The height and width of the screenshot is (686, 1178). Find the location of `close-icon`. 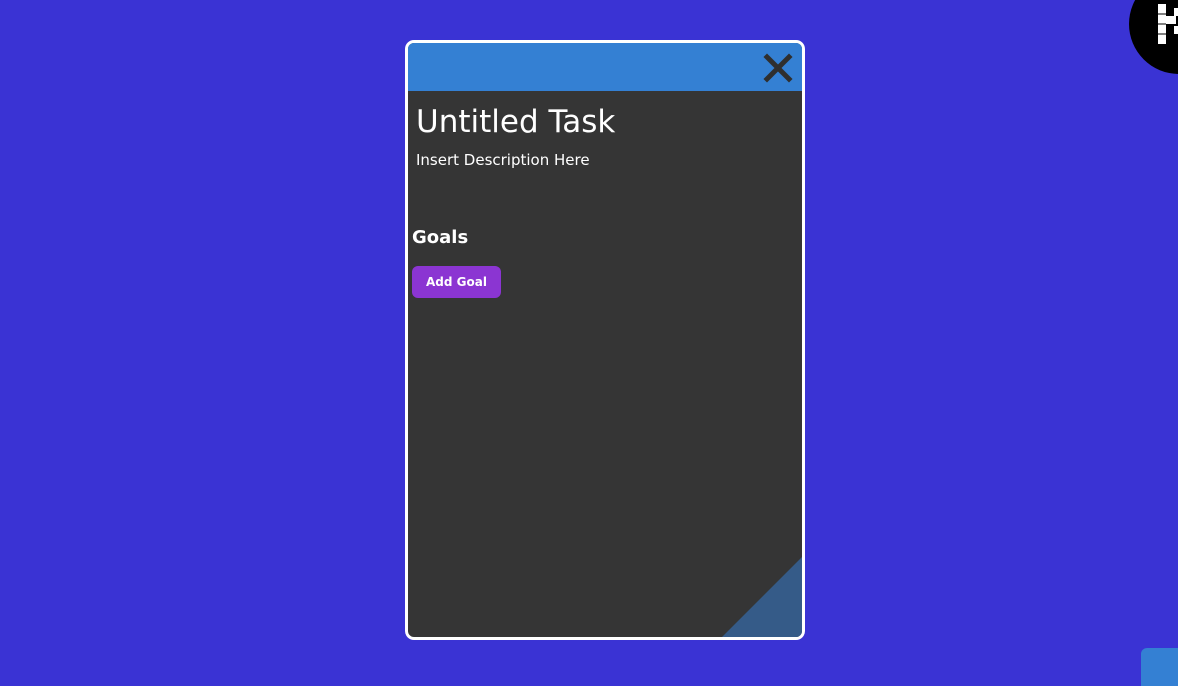

close-icon is located at coordinates (778, 68).